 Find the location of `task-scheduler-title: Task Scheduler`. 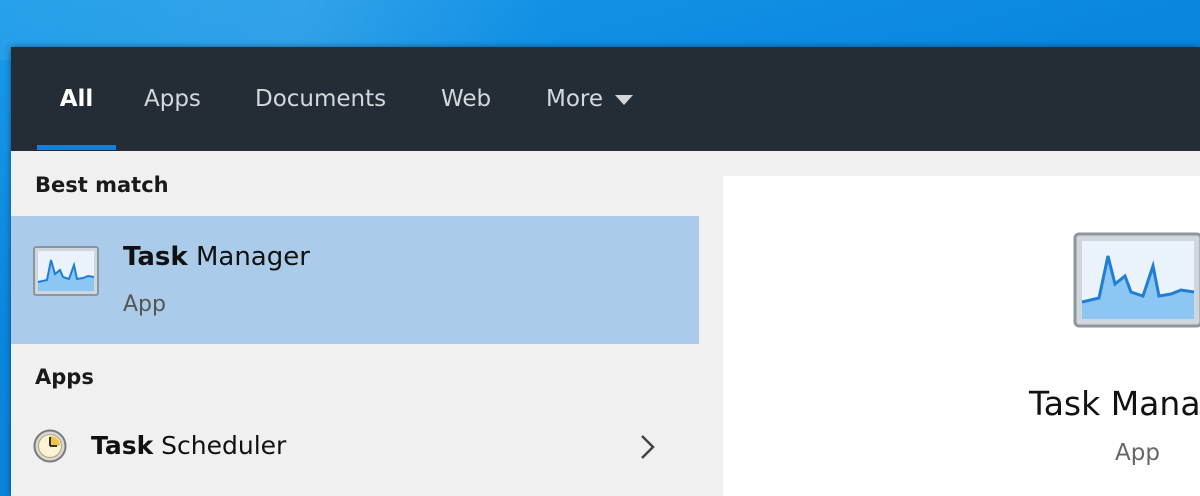

task-scheduler-title: Task Scheduler is located at coordinates (188, 445).